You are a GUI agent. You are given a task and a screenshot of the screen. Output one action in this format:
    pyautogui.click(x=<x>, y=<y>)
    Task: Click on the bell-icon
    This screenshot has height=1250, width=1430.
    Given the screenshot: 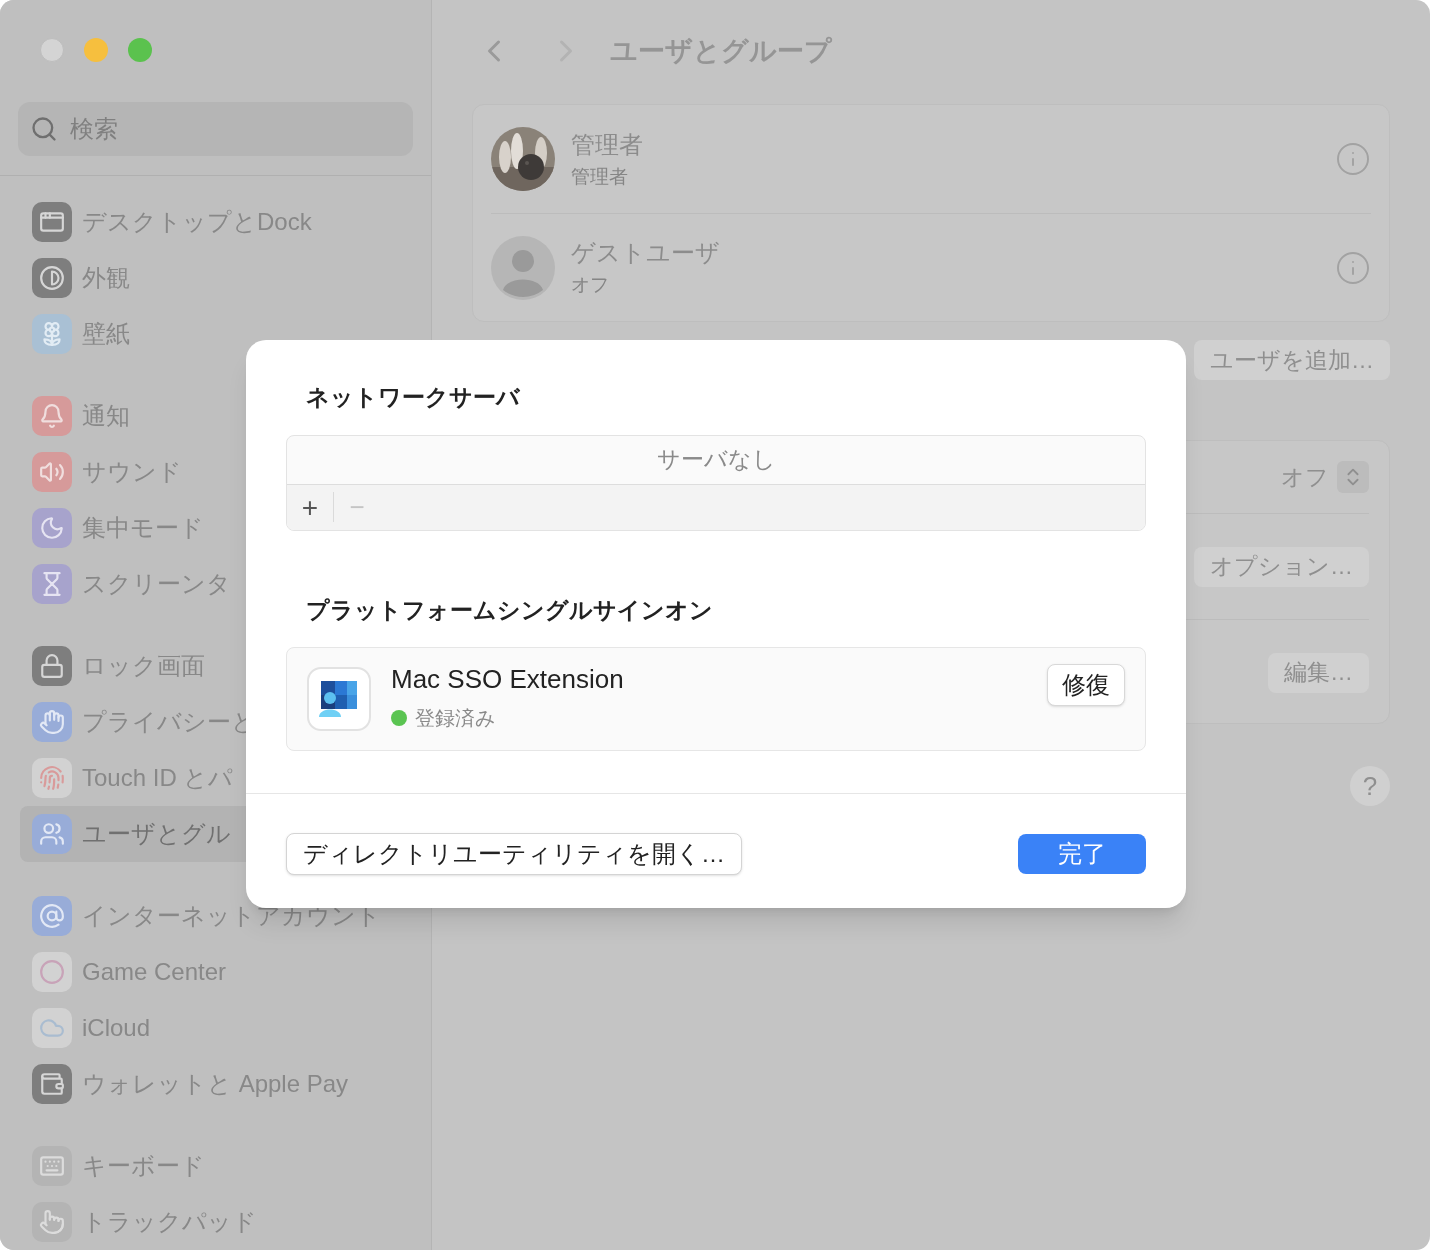 What is the action you would take?
    pyautogui.click(x=52, y=416)
    